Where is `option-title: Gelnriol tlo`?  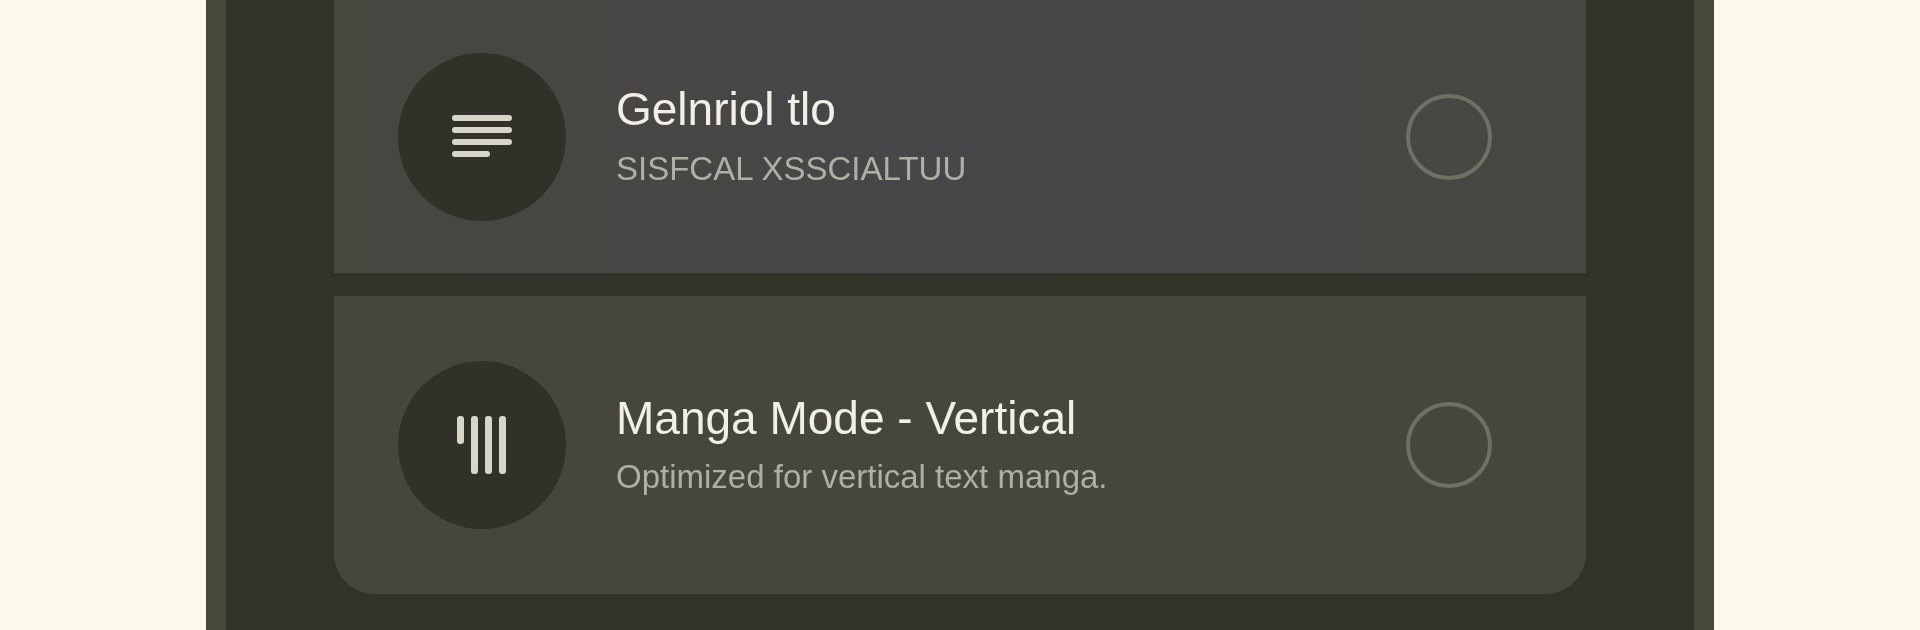 option-title: Gelnriol tlo is located at coordinates (726, 110).